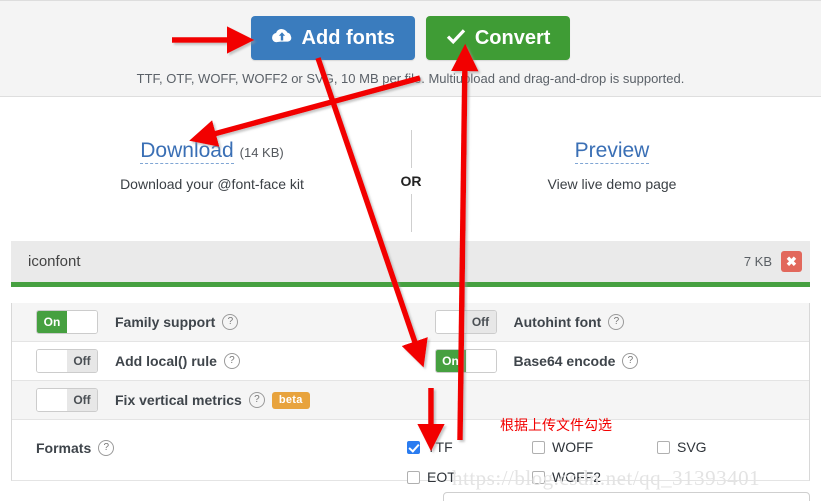 The width and height of the screenshot is (821, 501). What do you see at coordinates (773, 261) in the screenshot?
I see `file-meta: 7 KB ✖` at bounding box center [773, 261].